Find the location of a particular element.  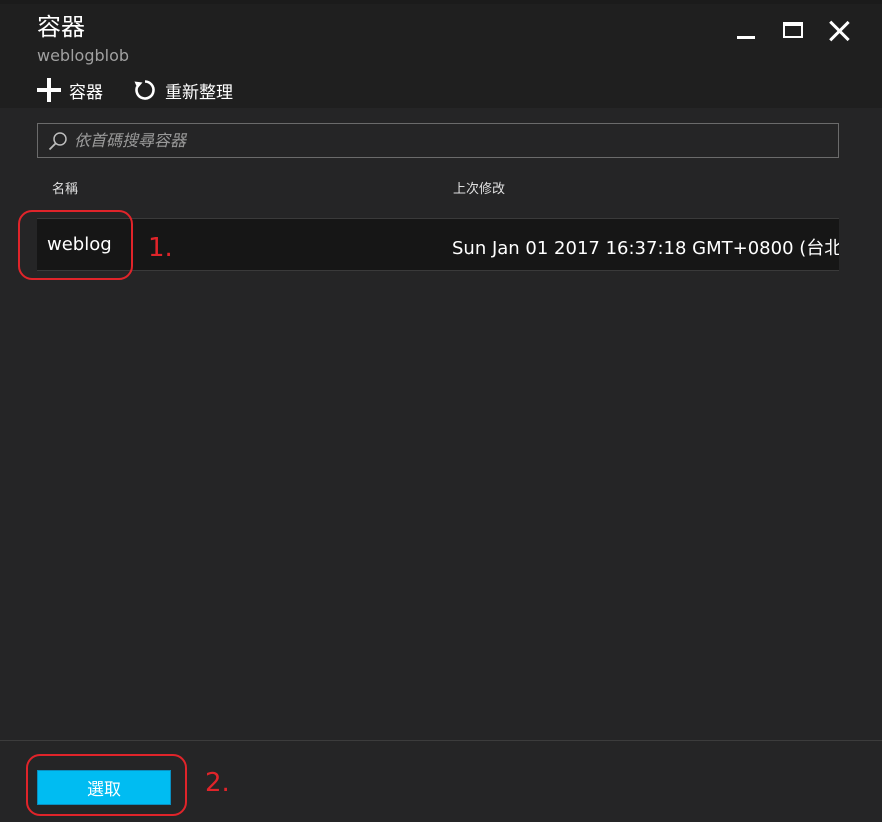

footer-divider is located at coordinates (441, 740).